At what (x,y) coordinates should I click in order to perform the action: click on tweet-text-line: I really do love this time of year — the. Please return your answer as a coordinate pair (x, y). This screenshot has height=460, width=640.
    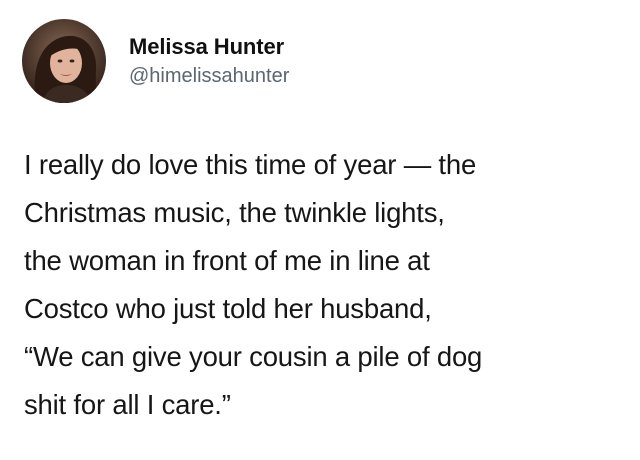
    Looking at the image, I should click on (250, 164).